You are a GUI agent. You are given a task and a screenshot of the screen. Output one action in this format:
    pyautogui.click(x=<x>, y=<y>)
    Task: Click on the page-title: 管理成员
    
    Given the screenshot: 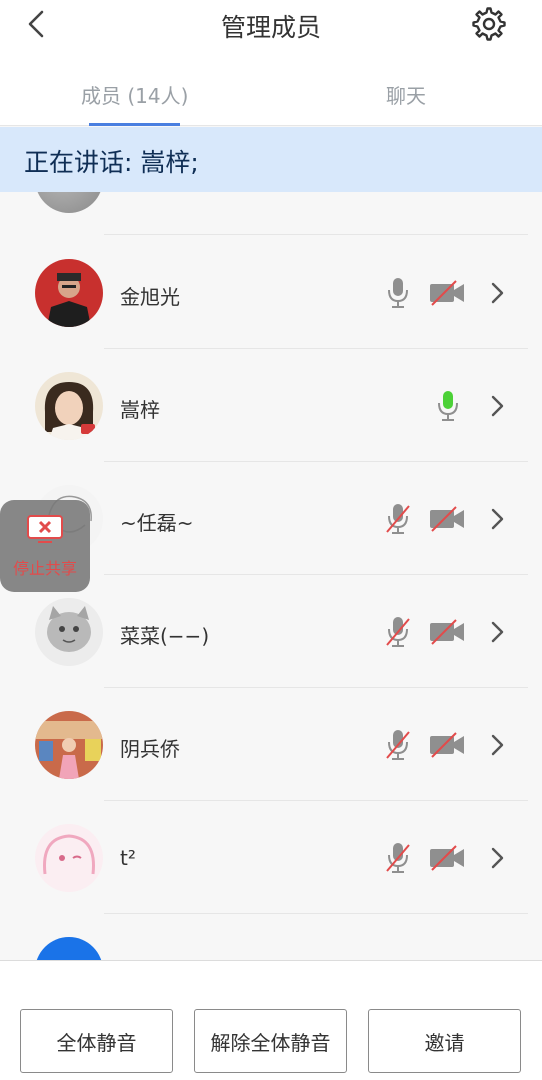 What is the action you would take?
    pyautogui.click(x=270, y=27)
    